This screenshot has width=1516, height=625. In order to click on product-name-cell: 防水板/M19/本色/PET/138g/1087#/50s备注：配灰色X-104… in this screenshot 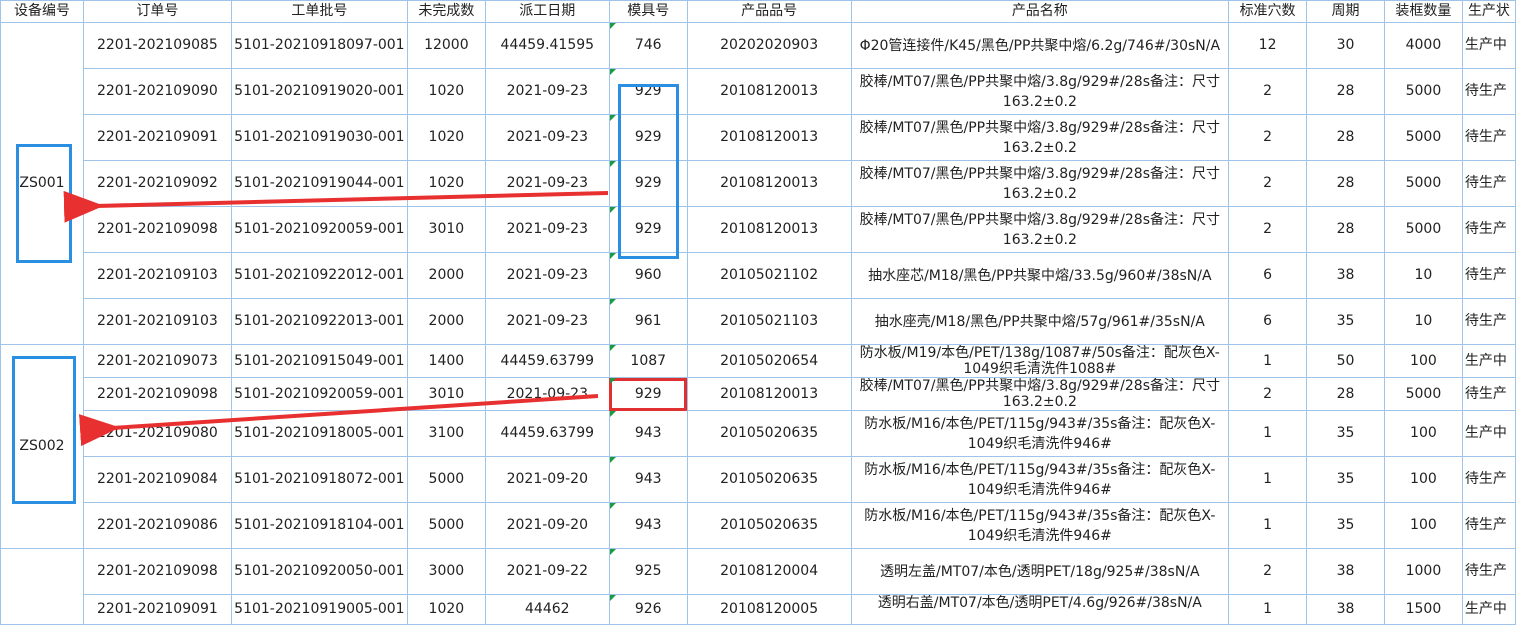, I will do `click(1040, 361)`.